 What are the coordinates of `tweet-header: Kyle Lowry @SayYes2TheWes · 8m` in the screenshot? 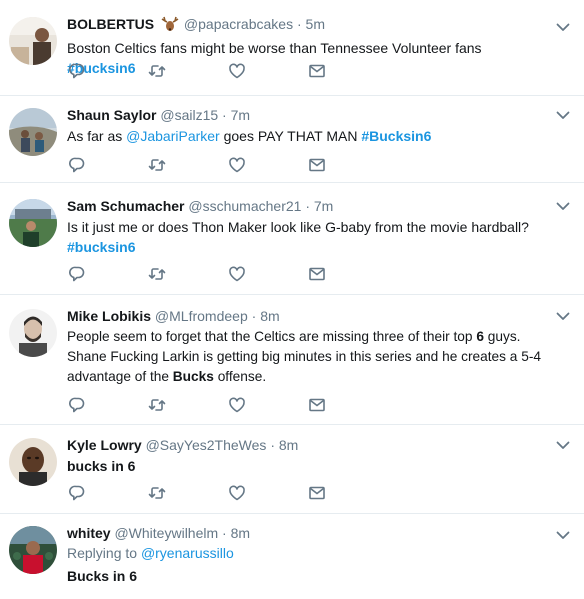 It's located at (307, 445).